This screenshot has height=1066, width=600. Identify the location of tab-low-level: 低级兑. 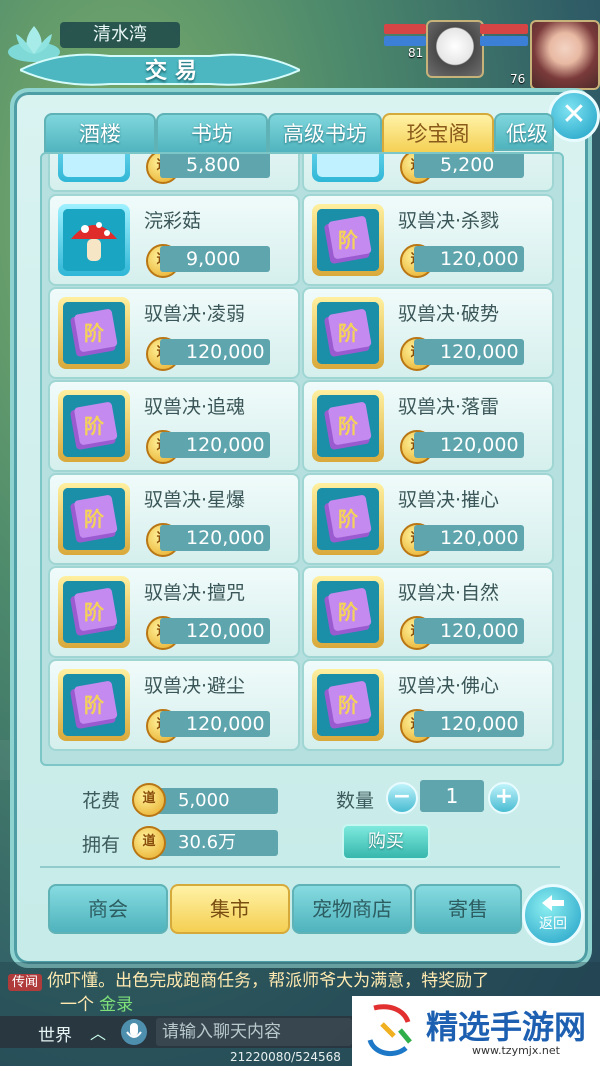
(524, 132).